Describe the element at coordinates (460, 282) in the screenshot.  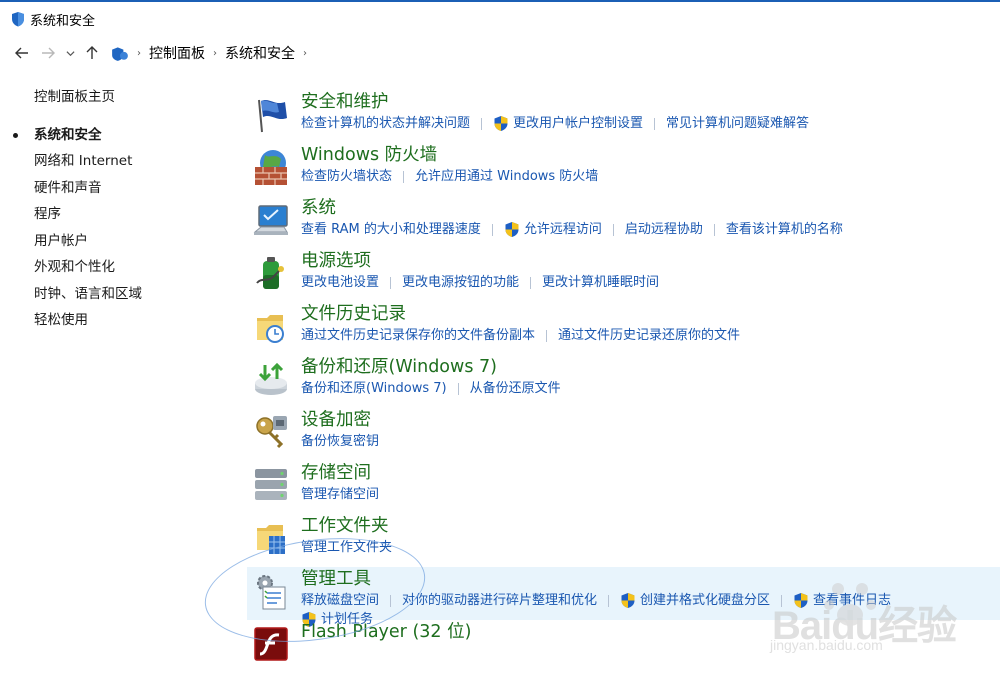
I see `task-link: 更改电源按钮的功能` at that location.